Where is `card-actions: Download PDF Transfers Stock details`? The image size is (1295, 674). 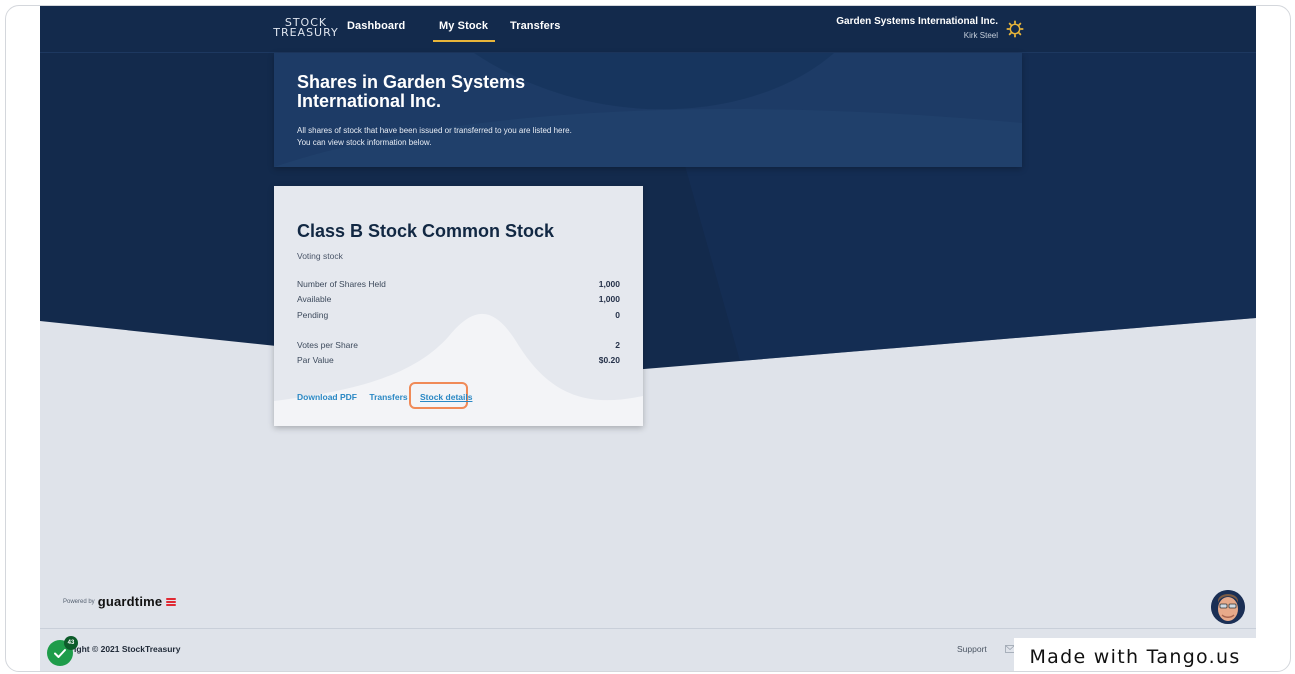
card-actions: Download PDF Transfers Stock details is located at coordinates (389, 397).